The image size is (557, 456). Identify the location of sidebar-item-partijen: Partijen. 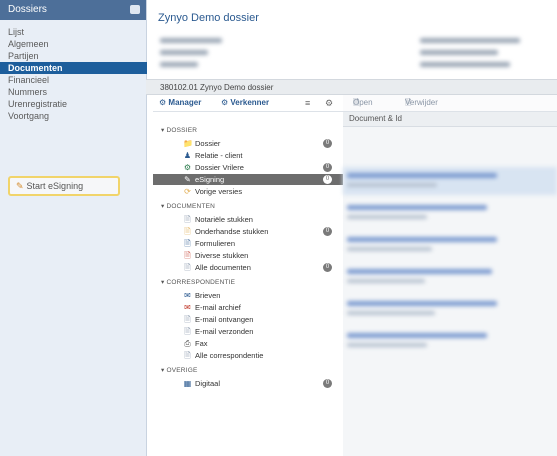
(73, 56).